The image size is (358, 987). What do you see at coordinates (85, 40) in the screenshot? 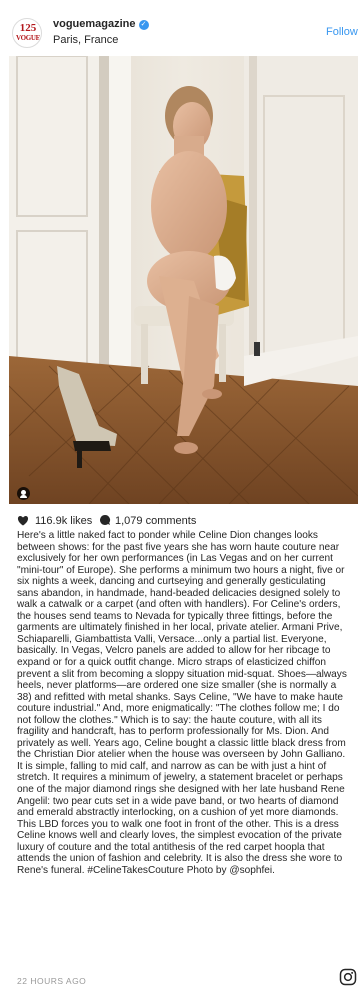
I see `location: Paris, France` at bounding box center [85, 40].